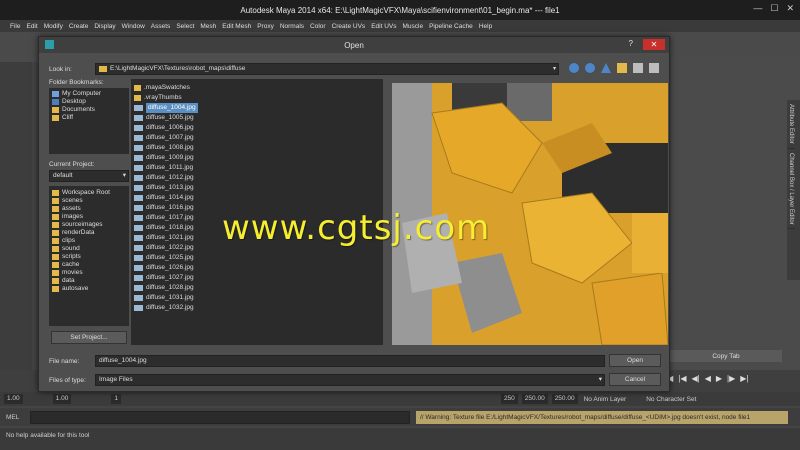 Image resolution: width=800 pixels, height=450 pixels. Describe the element at coordinates (719, 378) in the screenshot. I see `play-icon: ▶` at that location.